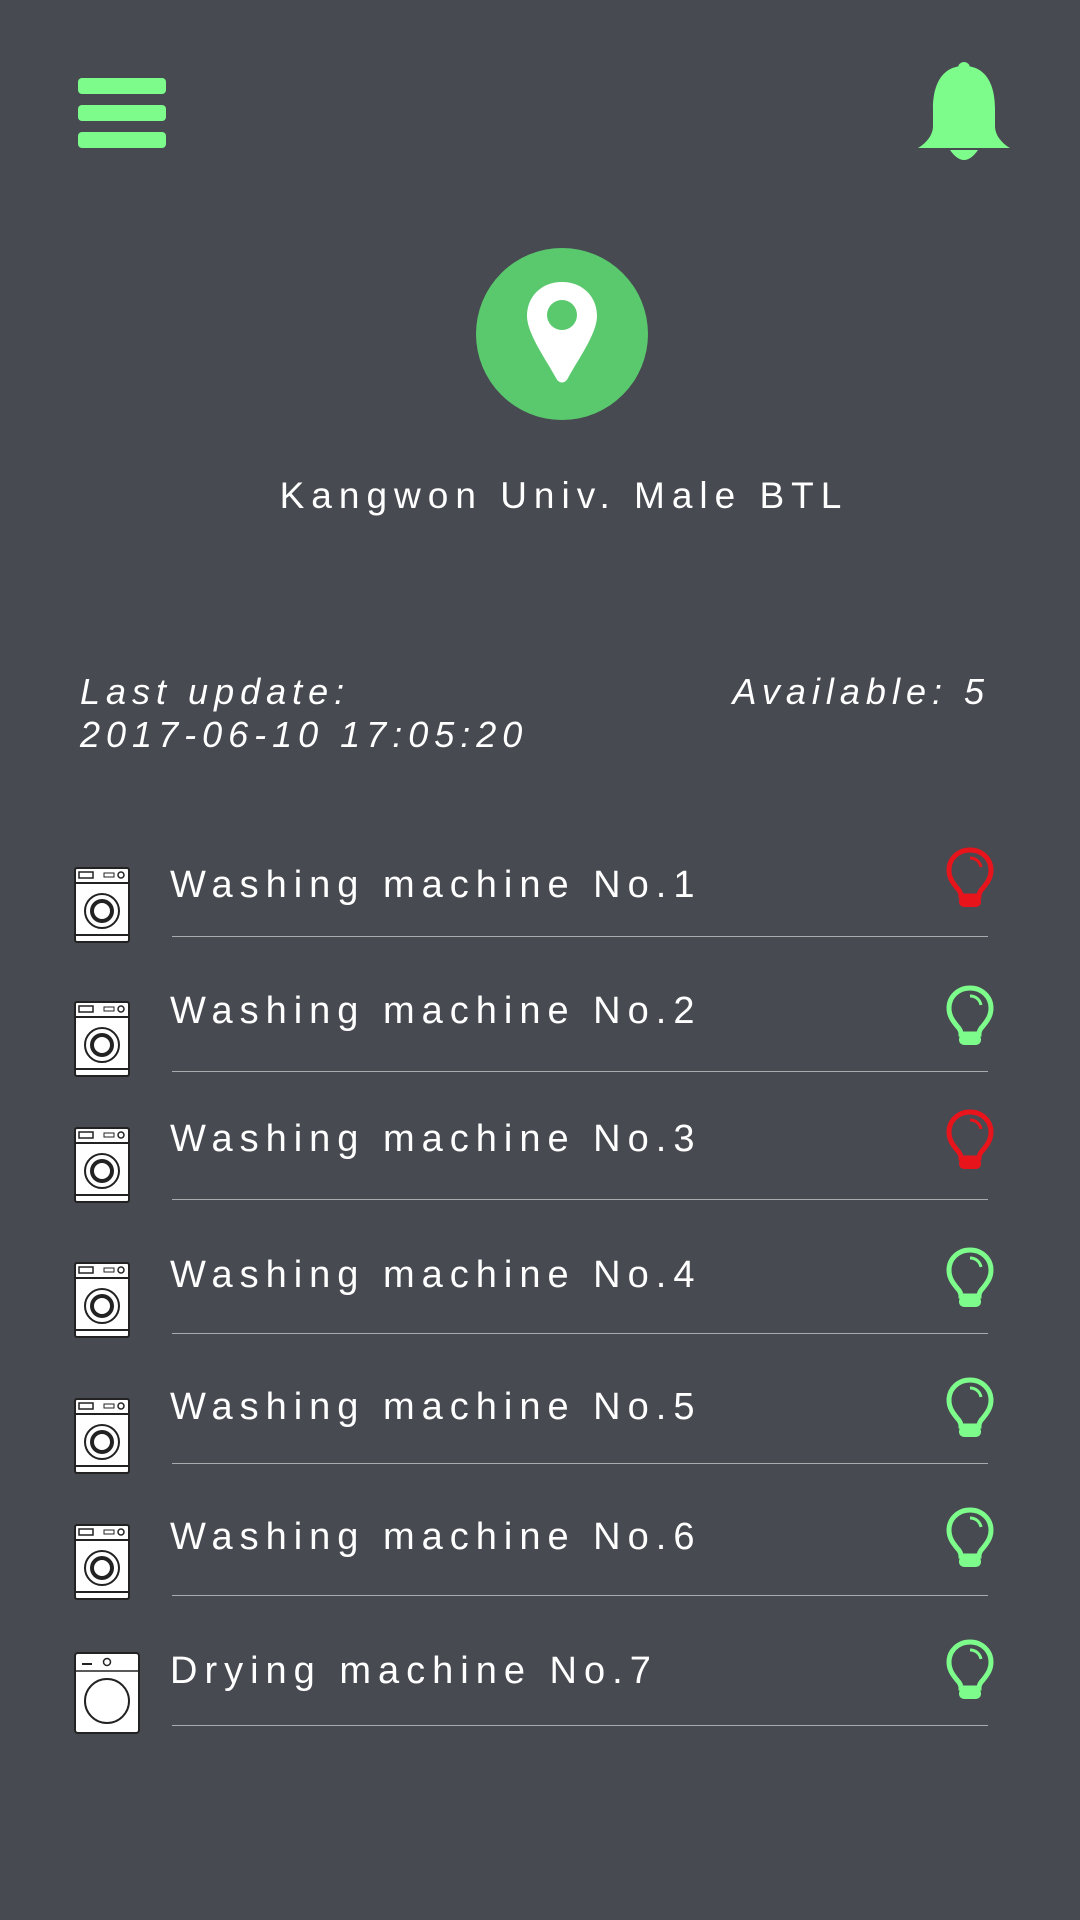 This screenshot has width=1080, height=1920. What do you see at coordinates (436, 1407) in the screenshot?
I see `machine-label: Washing machine No.5` at bounding box center [436, 1407].